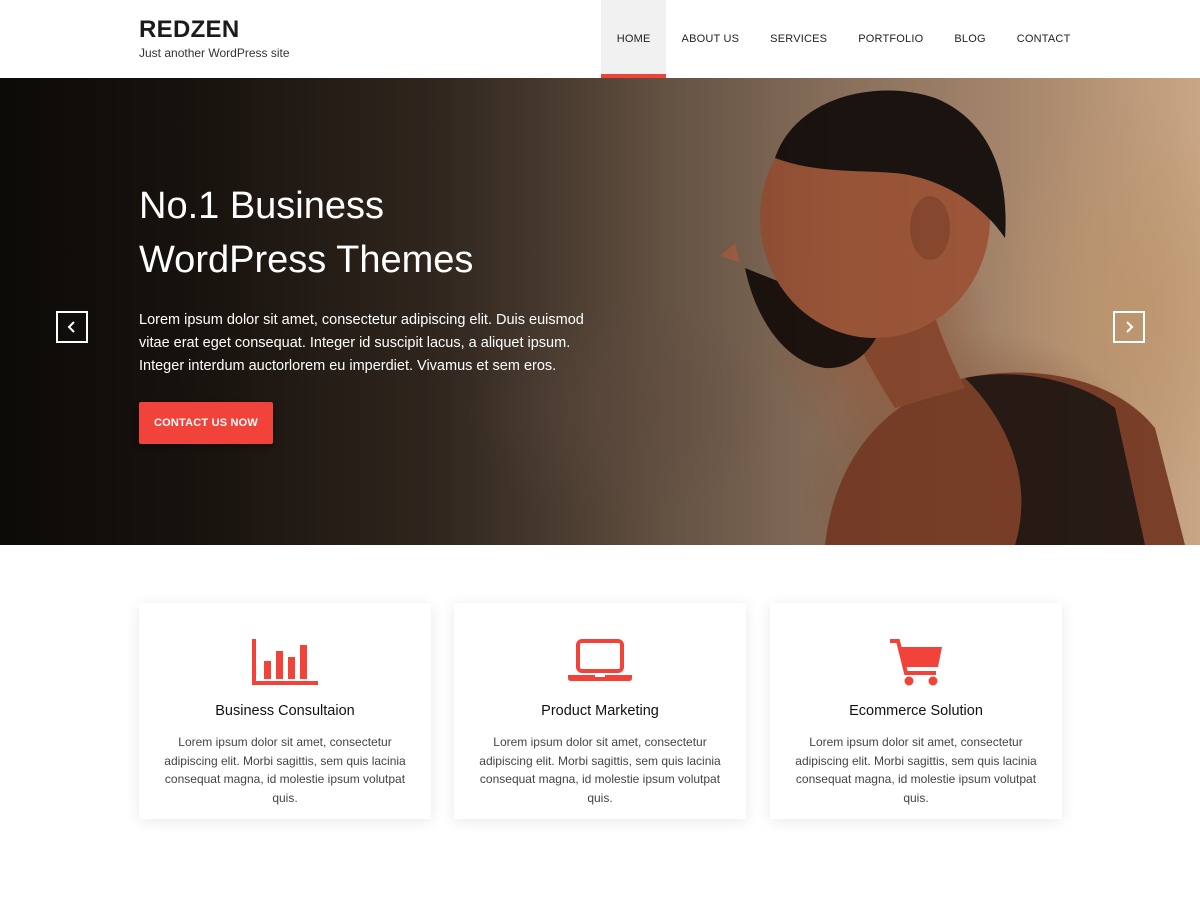 Image resolution: width=1200 pixels, height=900 pixels. What do you see at coordinates (285, 662) in the screenshot?
I see `bar-chart-icon` at bounding box center [285, 662].